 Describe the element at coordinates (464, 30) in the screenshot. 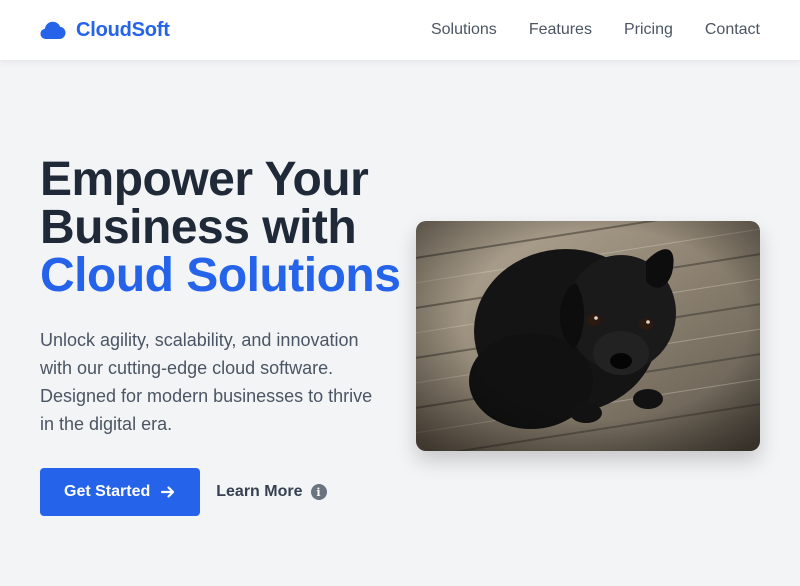

I see `nav-solutions: Solutions` at that location.